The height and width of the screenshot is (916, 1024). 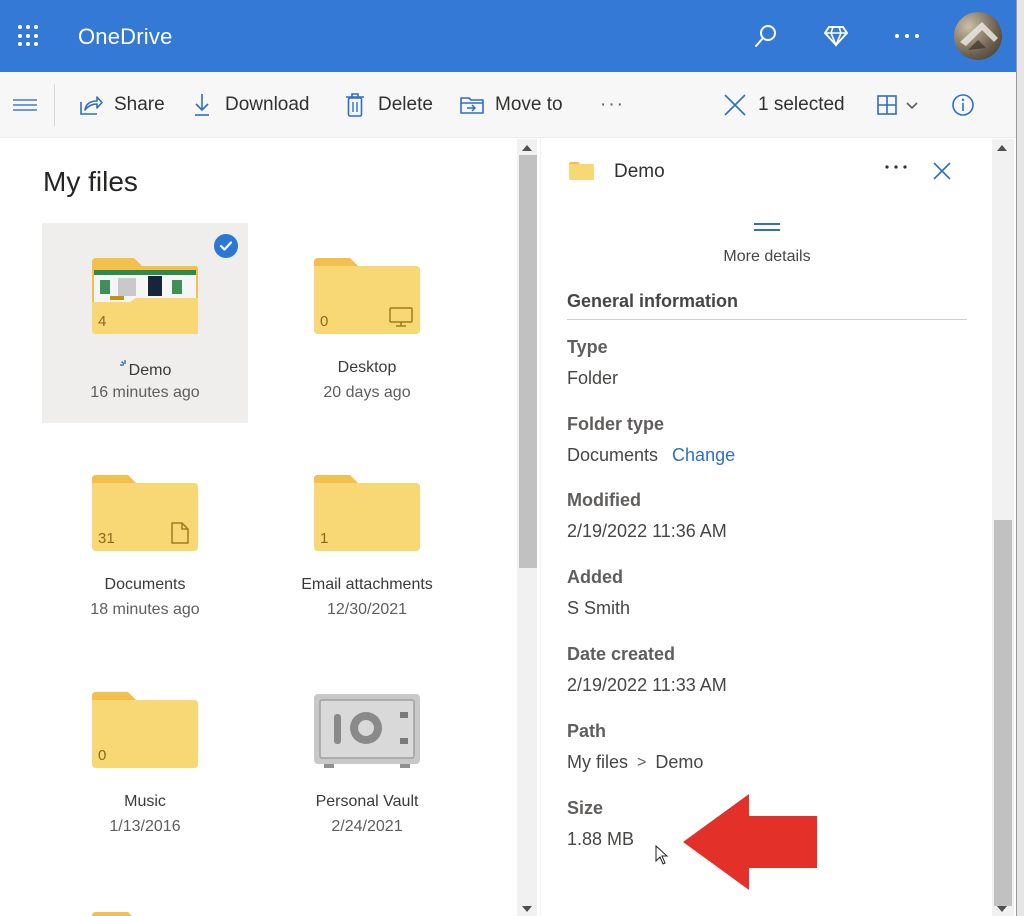 What do you see at coordinates (616, 424) in the screenshot?
I see `prop-label: Folder type` at bounding box center [616, 424].